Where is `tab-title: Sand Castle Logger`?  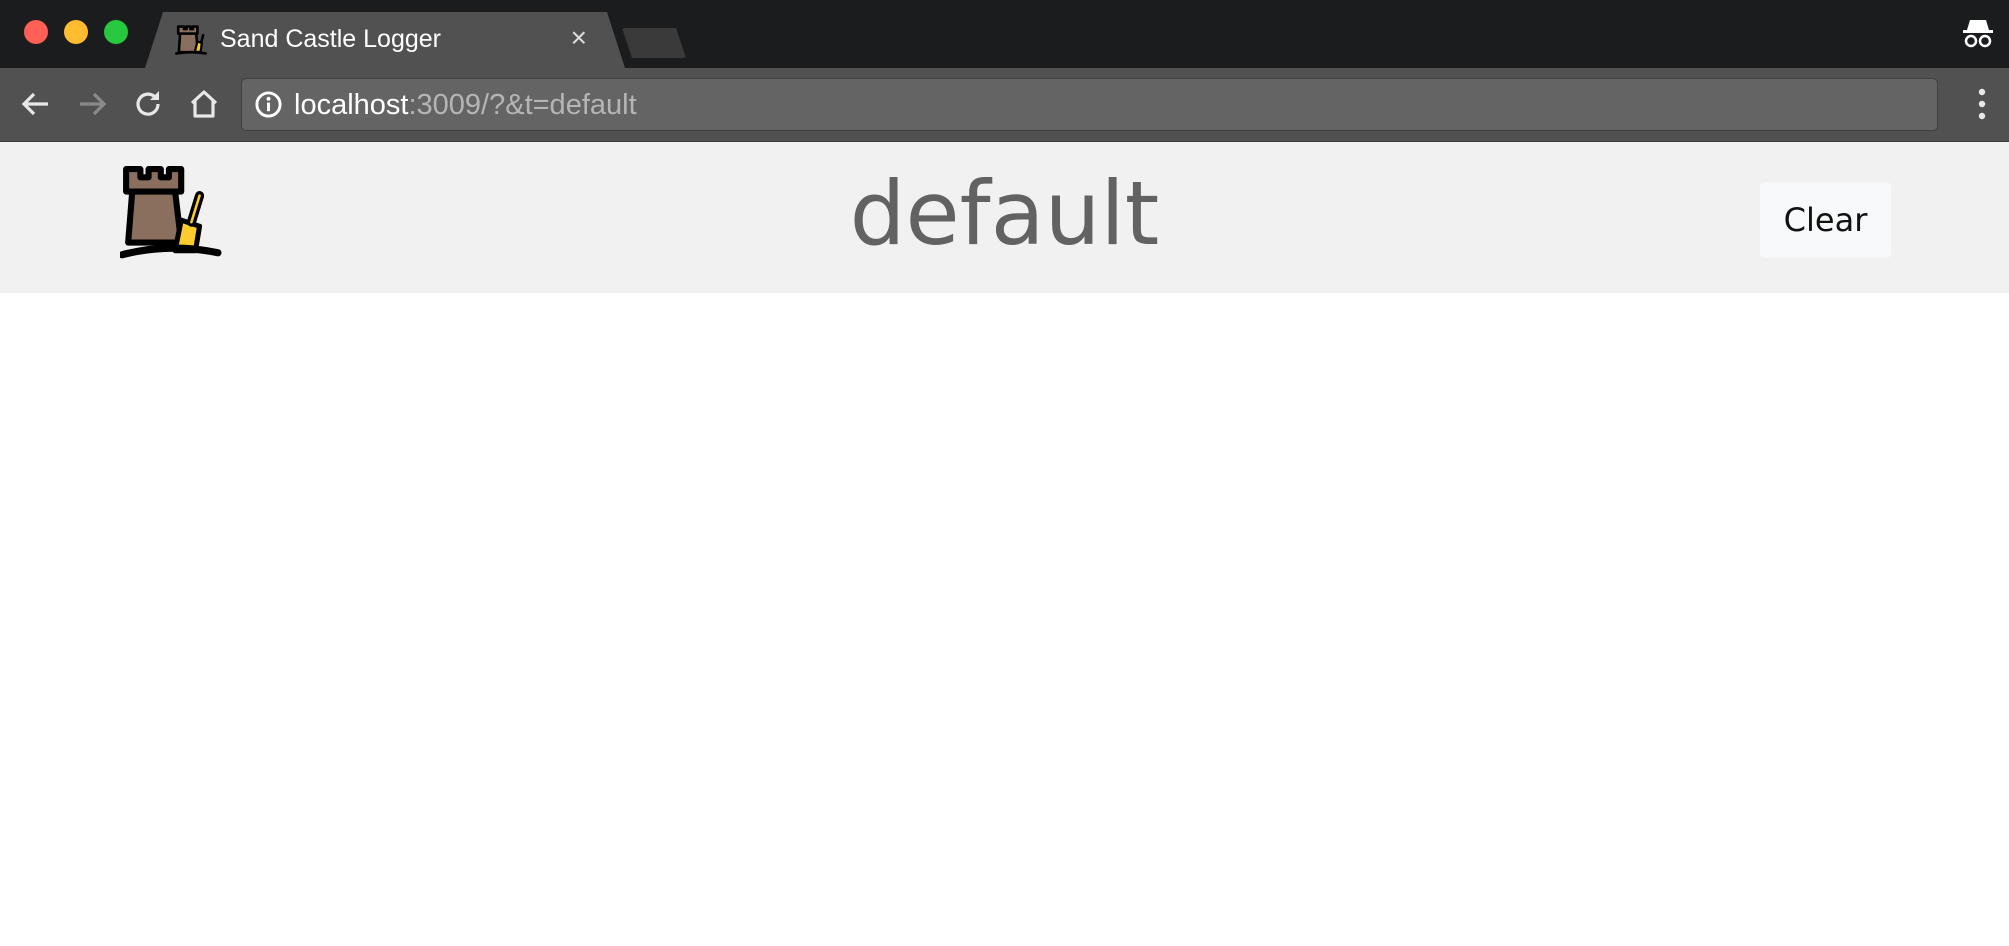 tab-title: Sand Castle Logger is located at coordinates (330, 39).